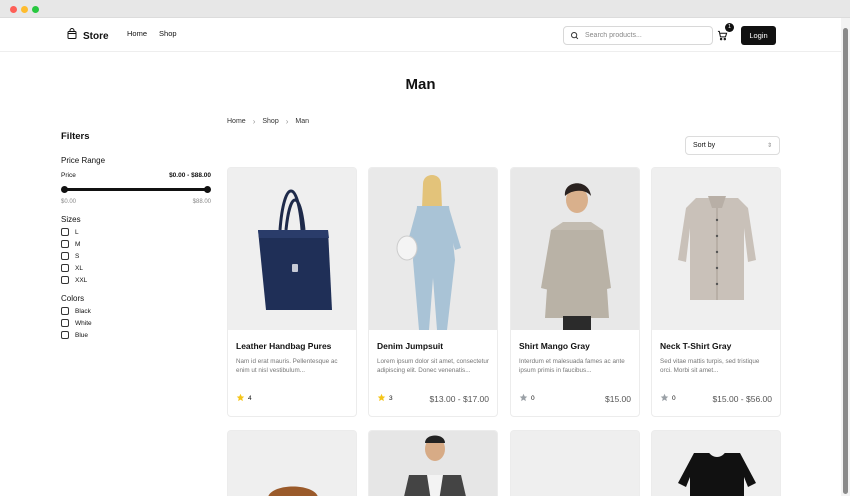 The image size is (850, 496). Describe the element at coordinates (83, 323) in the screenshot. I see `color-label: White` at that location.